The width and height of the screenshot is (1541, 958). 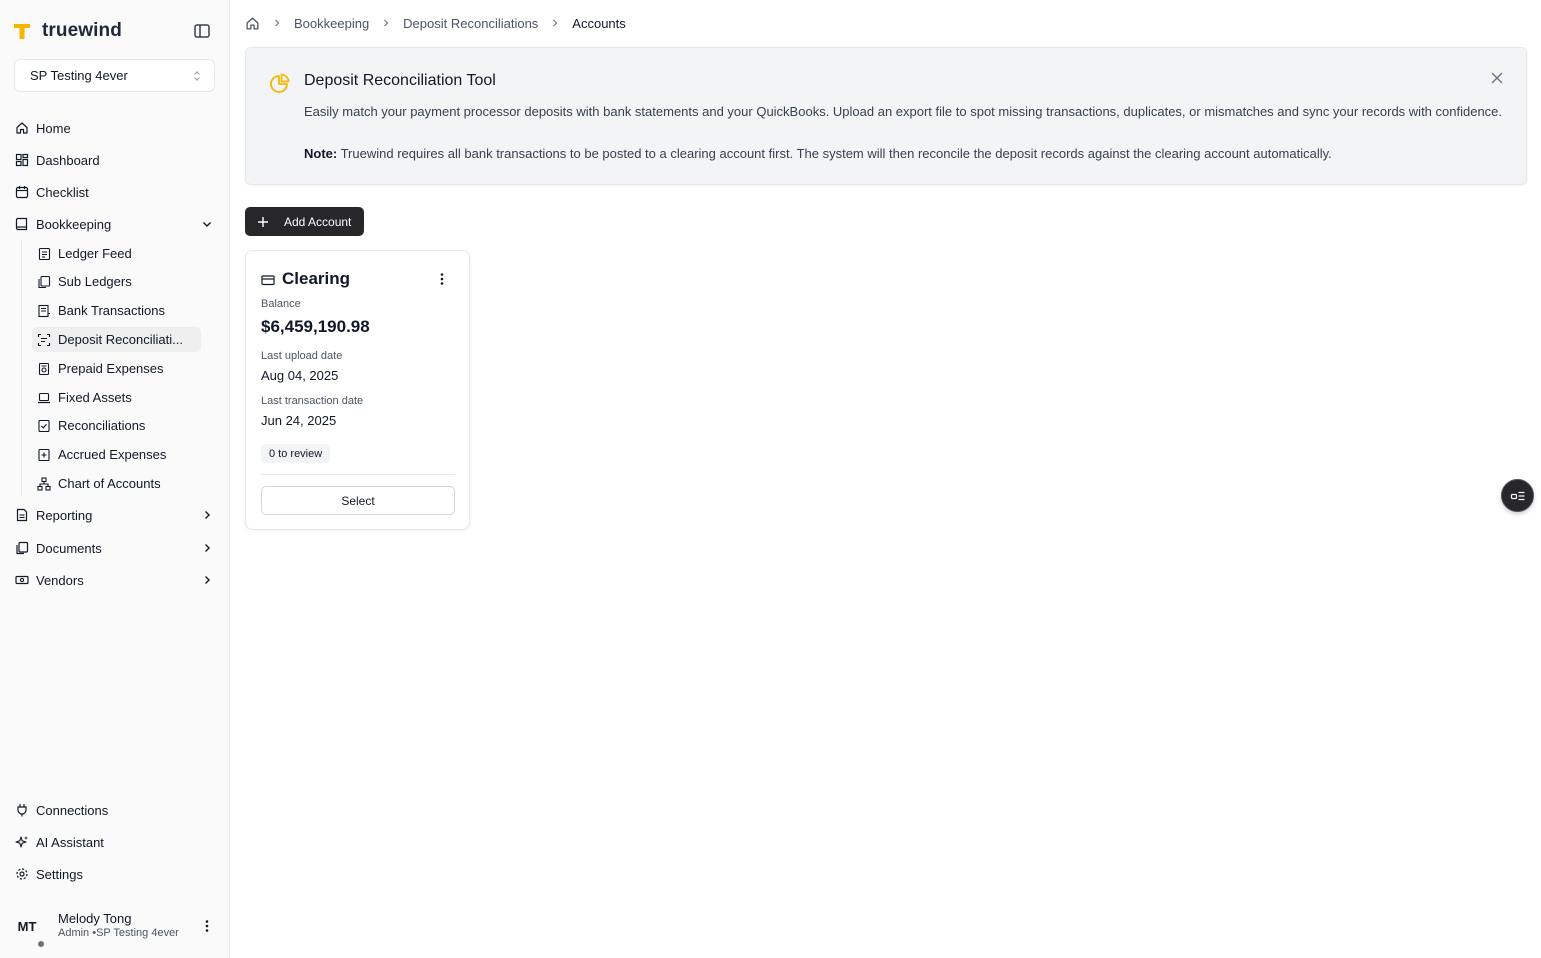 What do you see at coordinates (116, 425) in the screenshot?
I see `sidebar-item-reconciliations: Reconciliations` at bounding box center [116, 425].